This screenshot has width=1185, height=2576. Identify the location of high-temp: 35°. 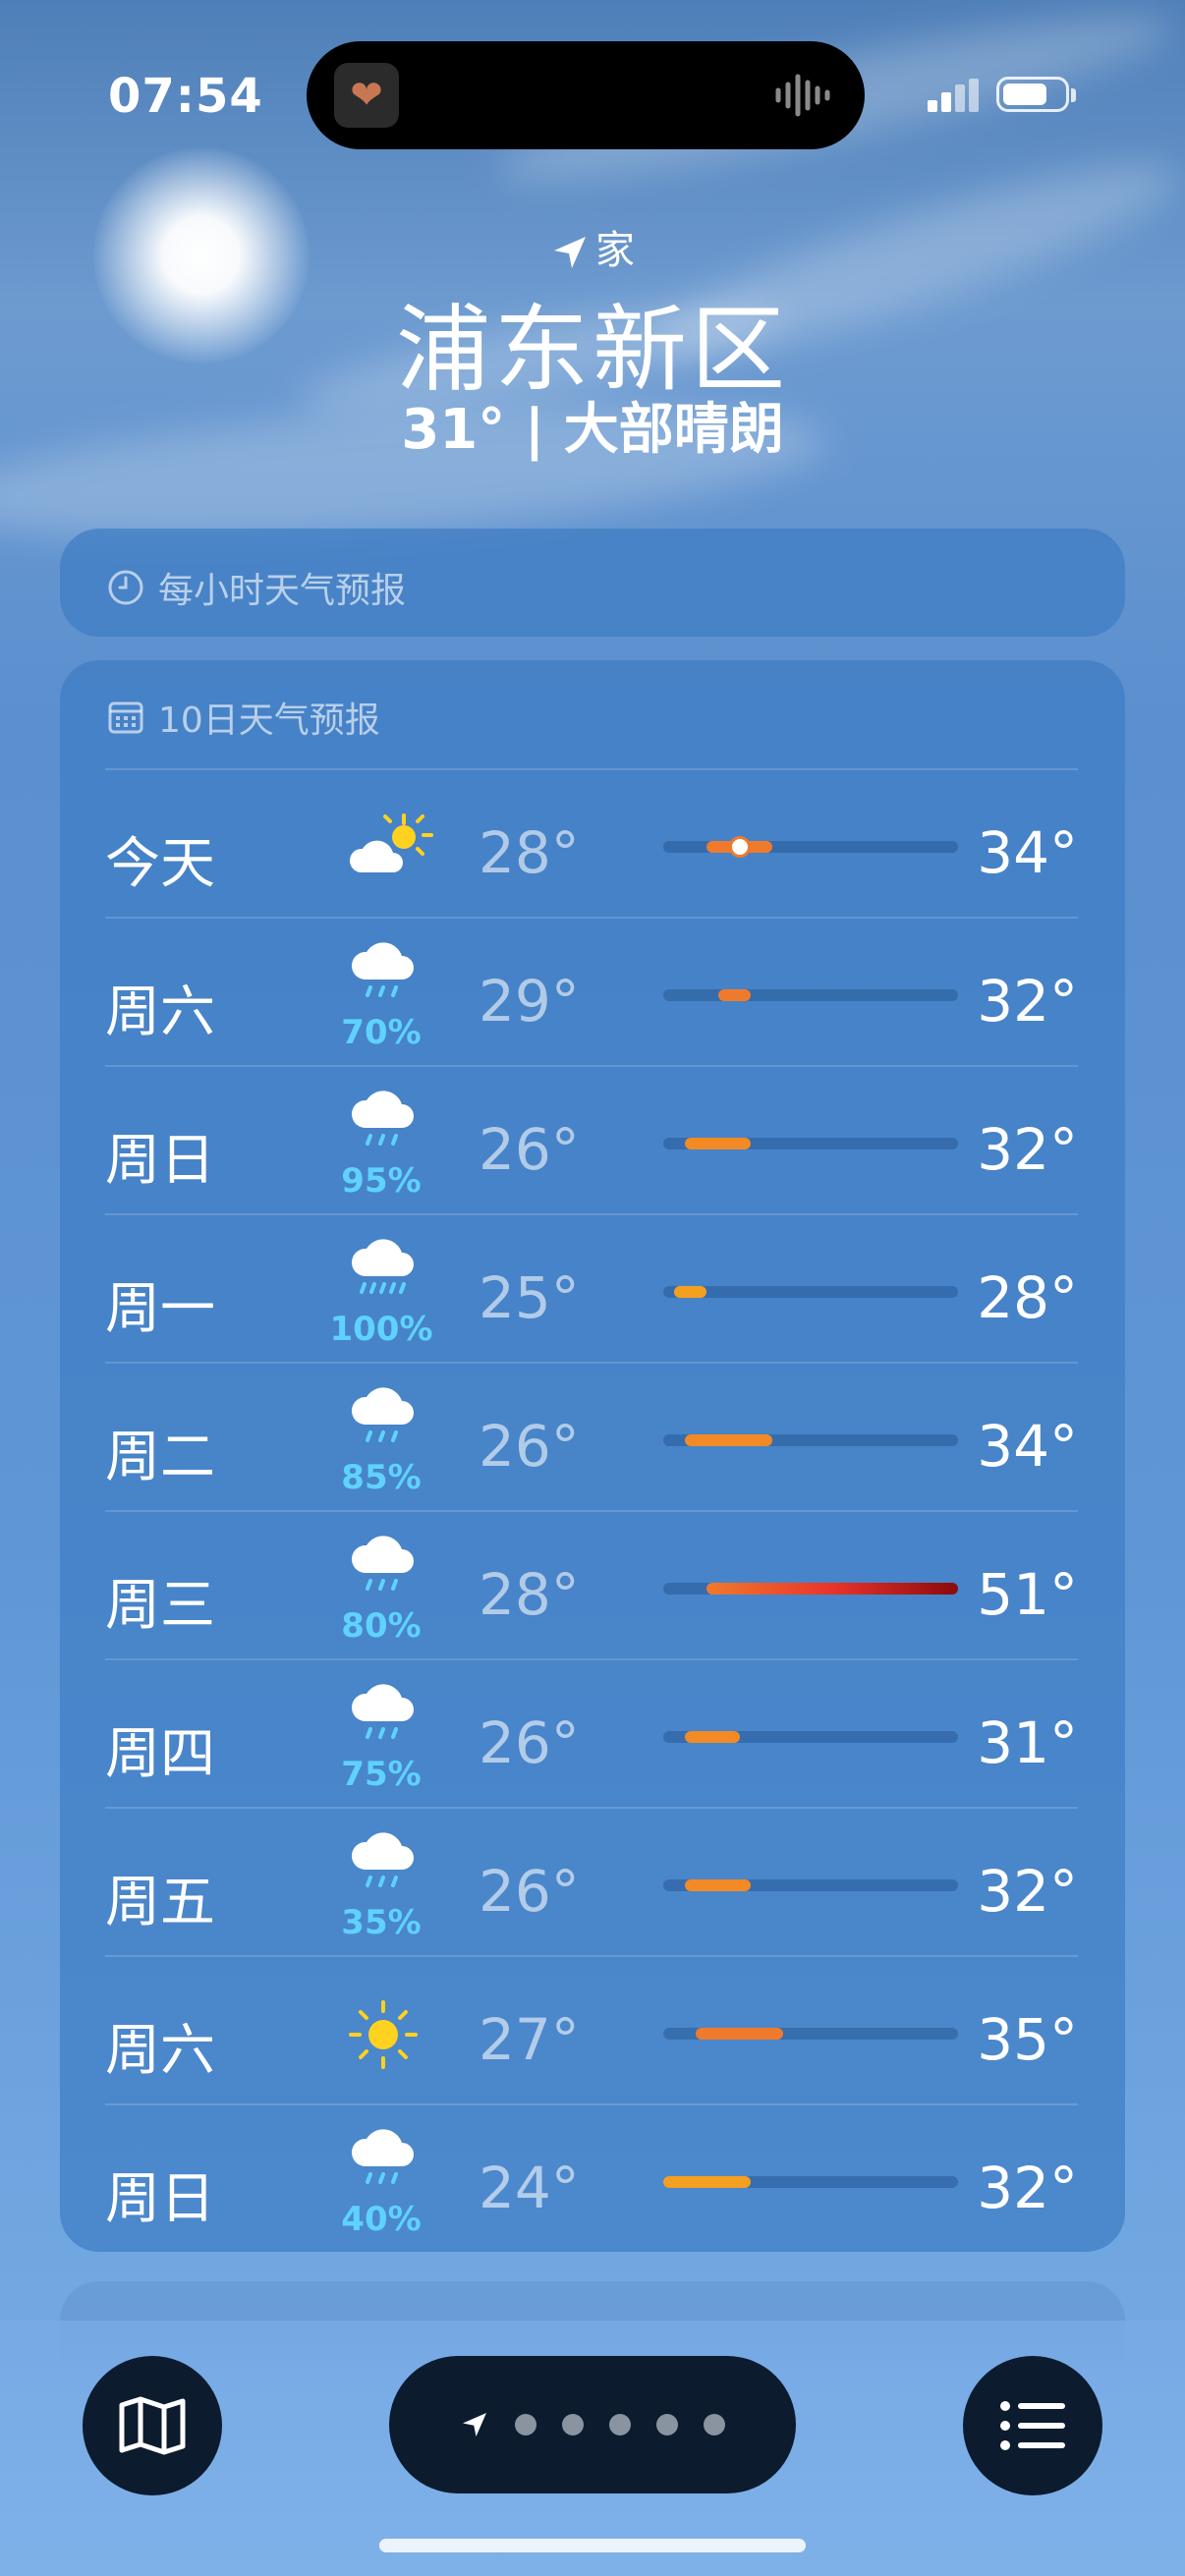
(1027, 2039).